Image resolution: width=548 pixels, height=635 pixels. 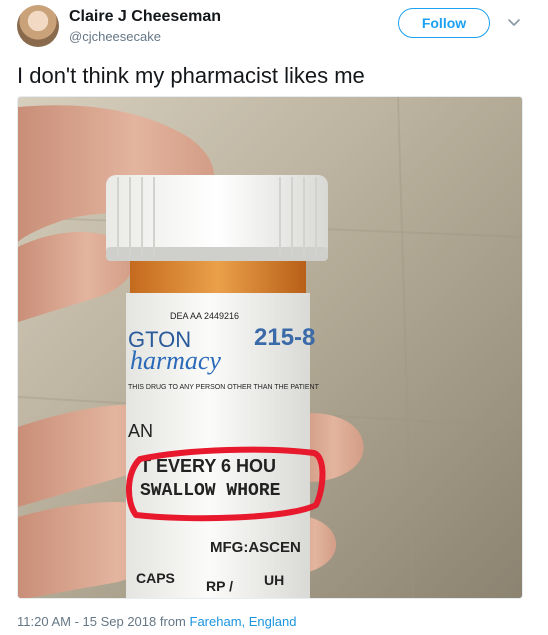 I want to click on label-mfg: MFG:ASCEN, so click(x=255, y=547).